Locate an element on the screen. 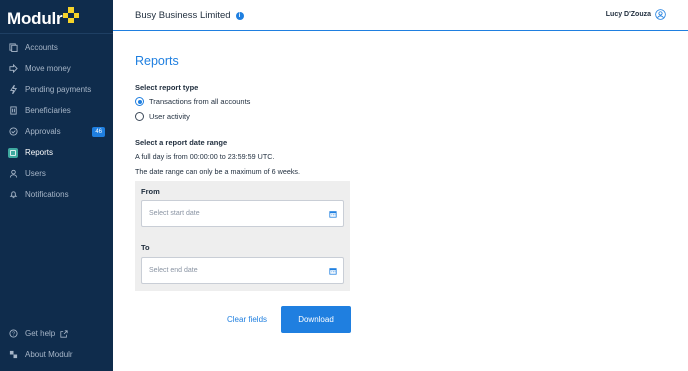  sidebar-item-label: Move money is located at coordinates (48, 68).